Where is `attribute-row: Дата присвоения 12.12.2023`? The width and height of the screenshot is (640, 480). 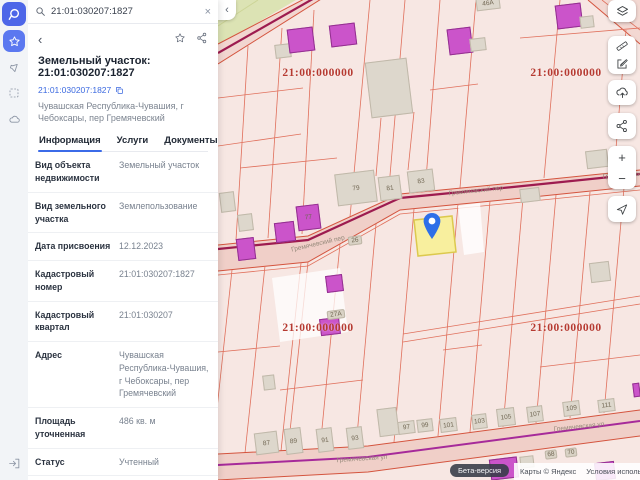 attribute-row: Дата присвоения 12.12.2023 is located at coordinates (123, 247).